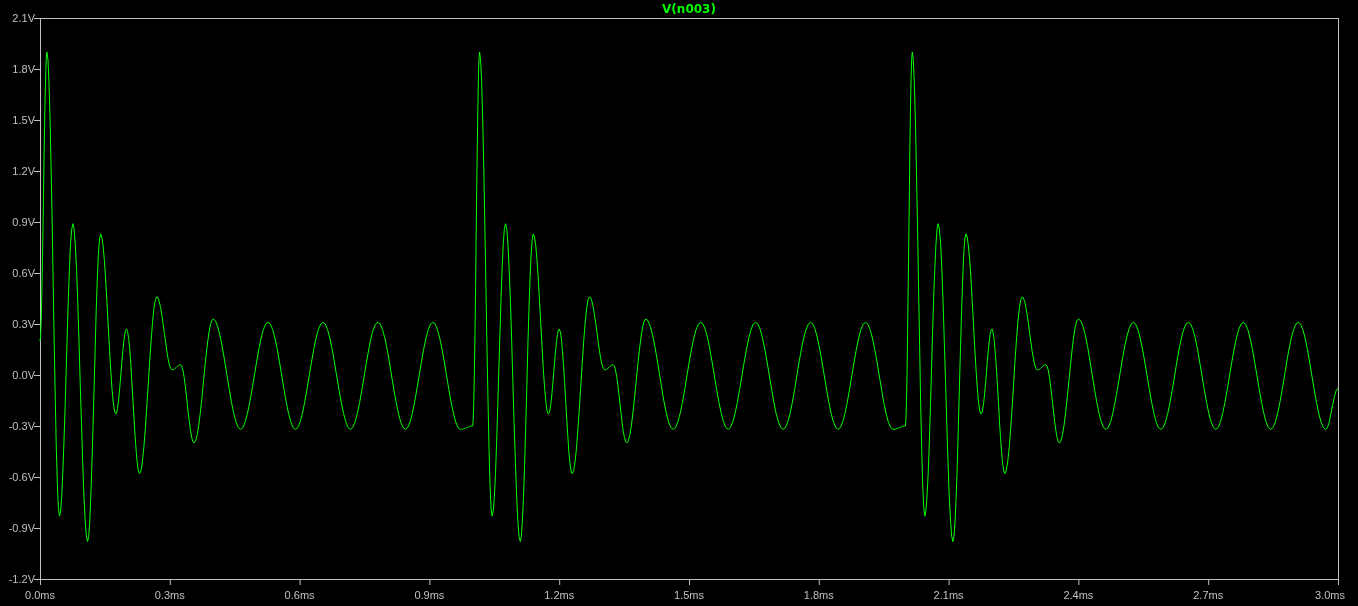 This screenshot has height=606, width=1358. Describe the element at coordinates (40, 595) in the screenshot. I see `x-axis-label: 0.0ms` at that location.